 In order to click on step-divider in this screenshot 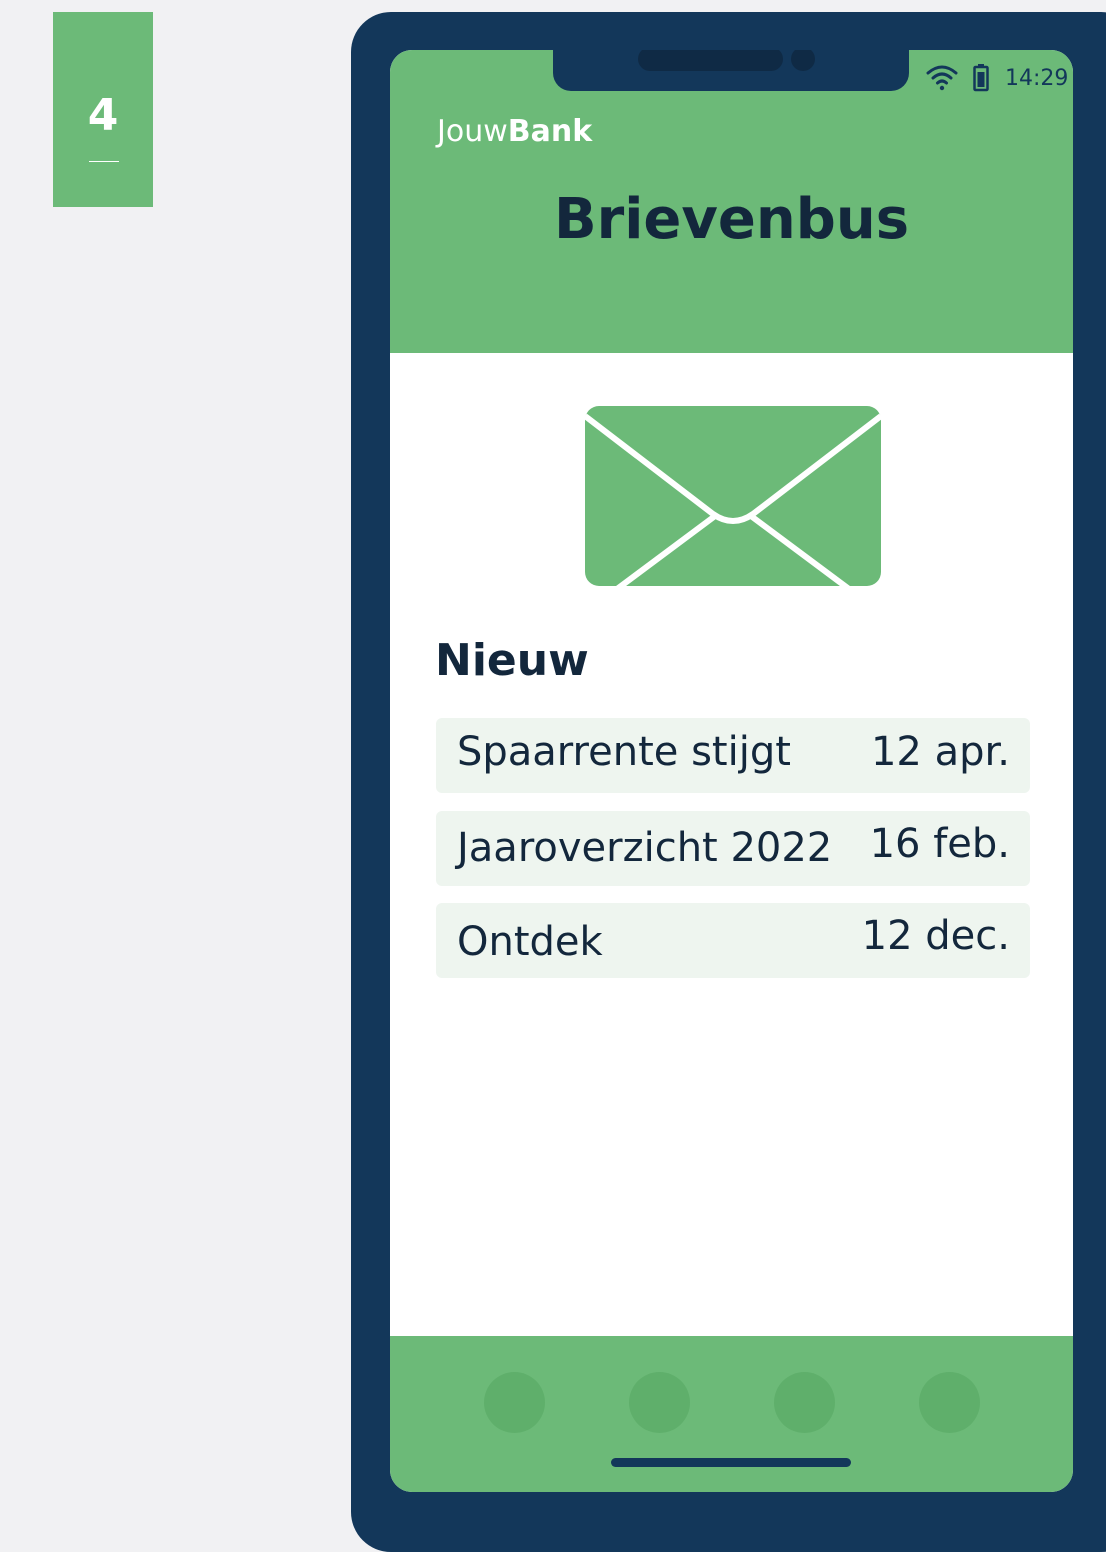, I will do `click(104, 161)`.